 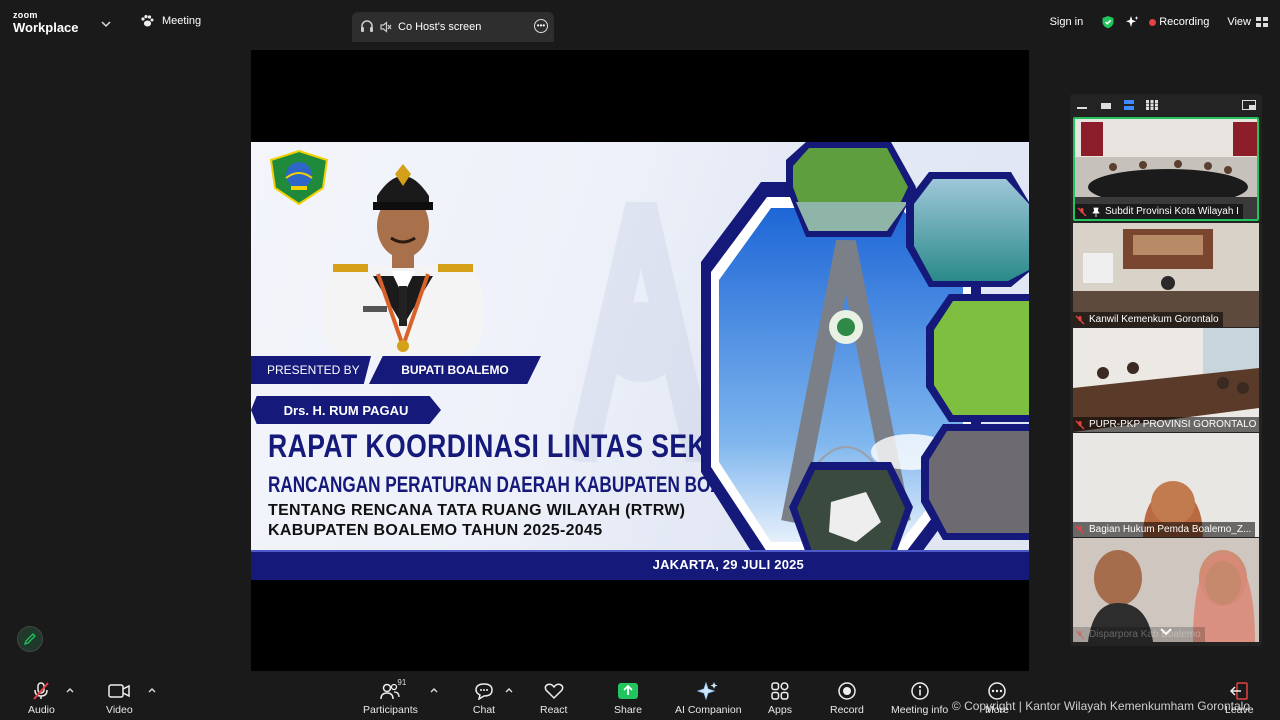 I want to click on annotate-button, so click(x=30, y=639).